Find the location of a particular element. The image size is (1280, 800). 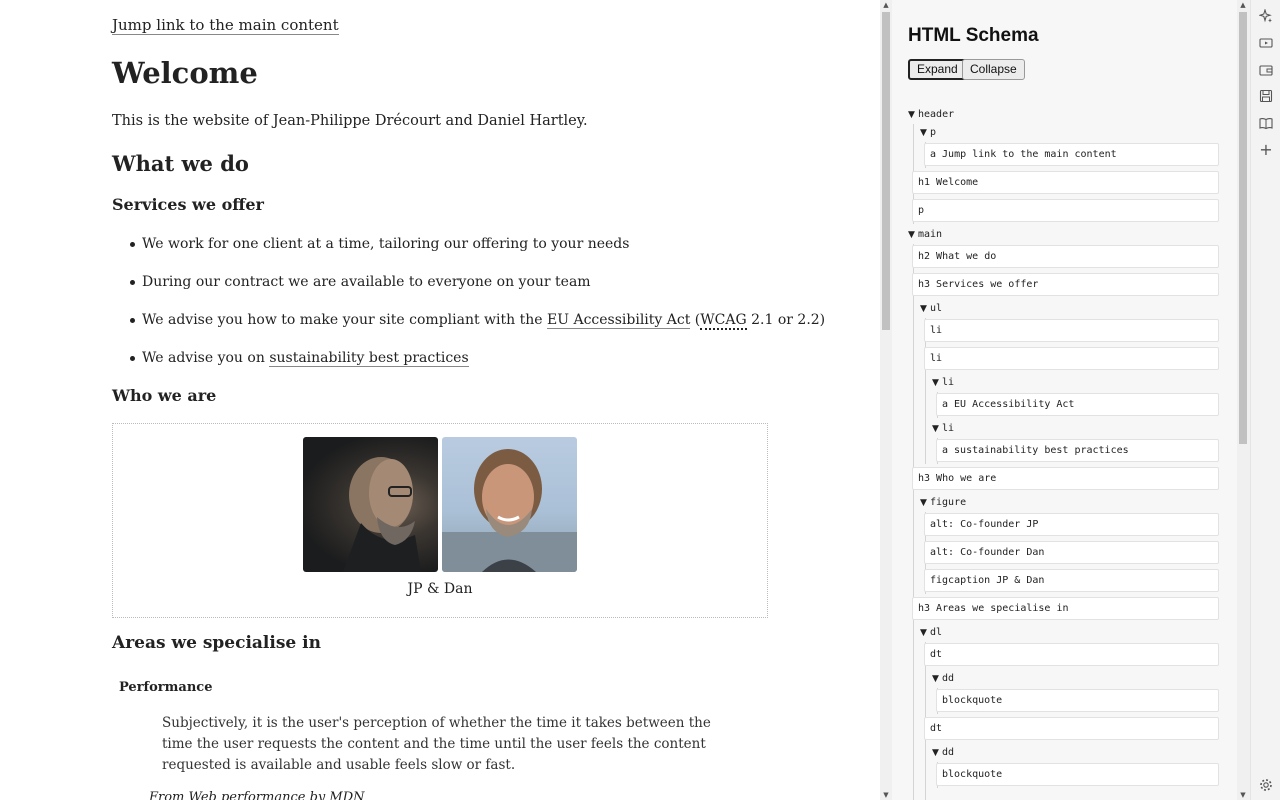

node-label: p is located at coordinates (933, 132).